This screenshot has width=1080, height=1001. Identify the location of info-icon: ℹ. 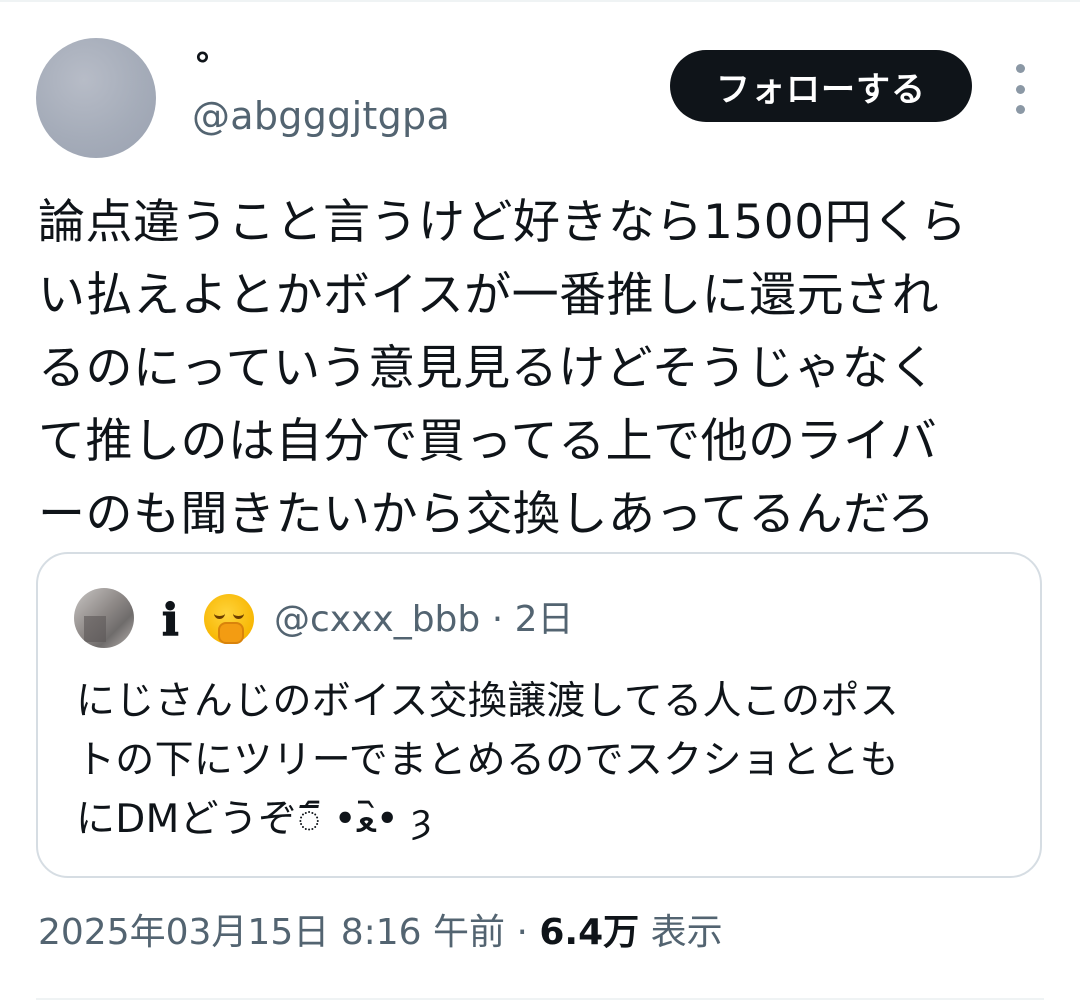
(170, 620).